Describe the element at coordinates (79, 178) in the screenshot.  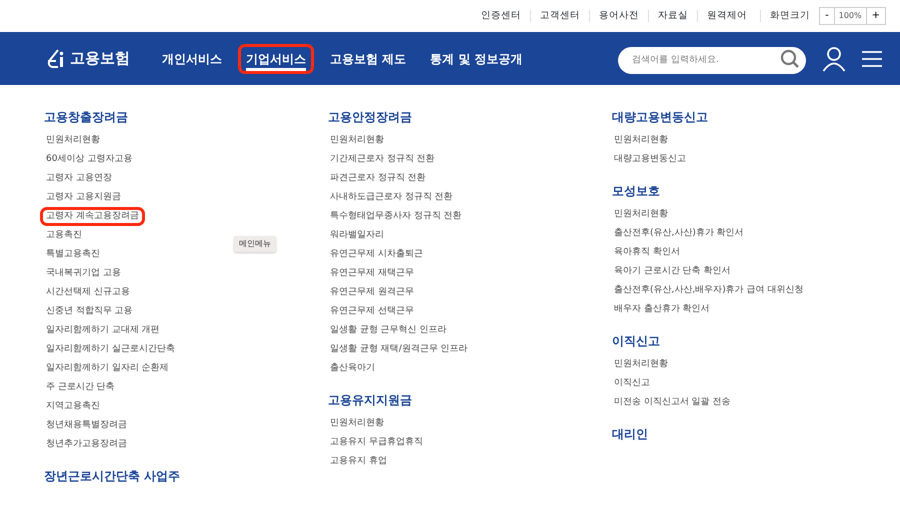
I see `menu-link: 고령자 고용연장` at that location.